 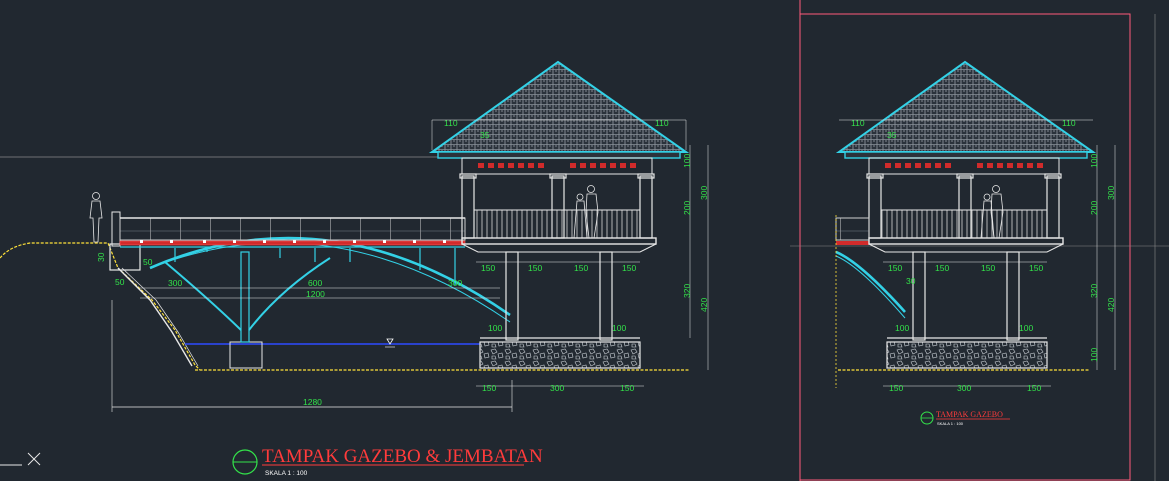 What do you see at coordinates (950, 423) in the screenshot?
I see `side-scale: SKALA 1 : 100` at bounding box center [950, 423].